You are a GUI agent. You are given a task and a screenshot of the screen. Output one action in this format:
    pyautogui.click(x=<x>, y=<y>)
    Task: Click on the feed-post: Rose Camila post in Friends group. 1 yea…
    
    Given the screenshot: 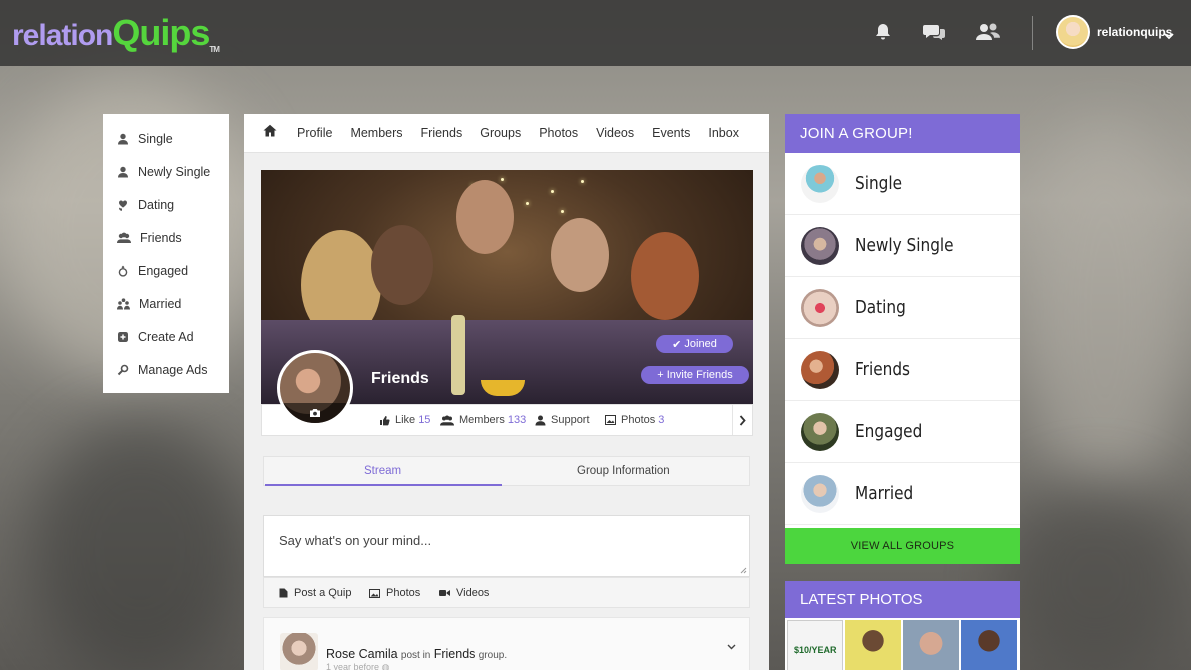 What is the action you would take?
    pyautogui.click(x=506, y=643)
    